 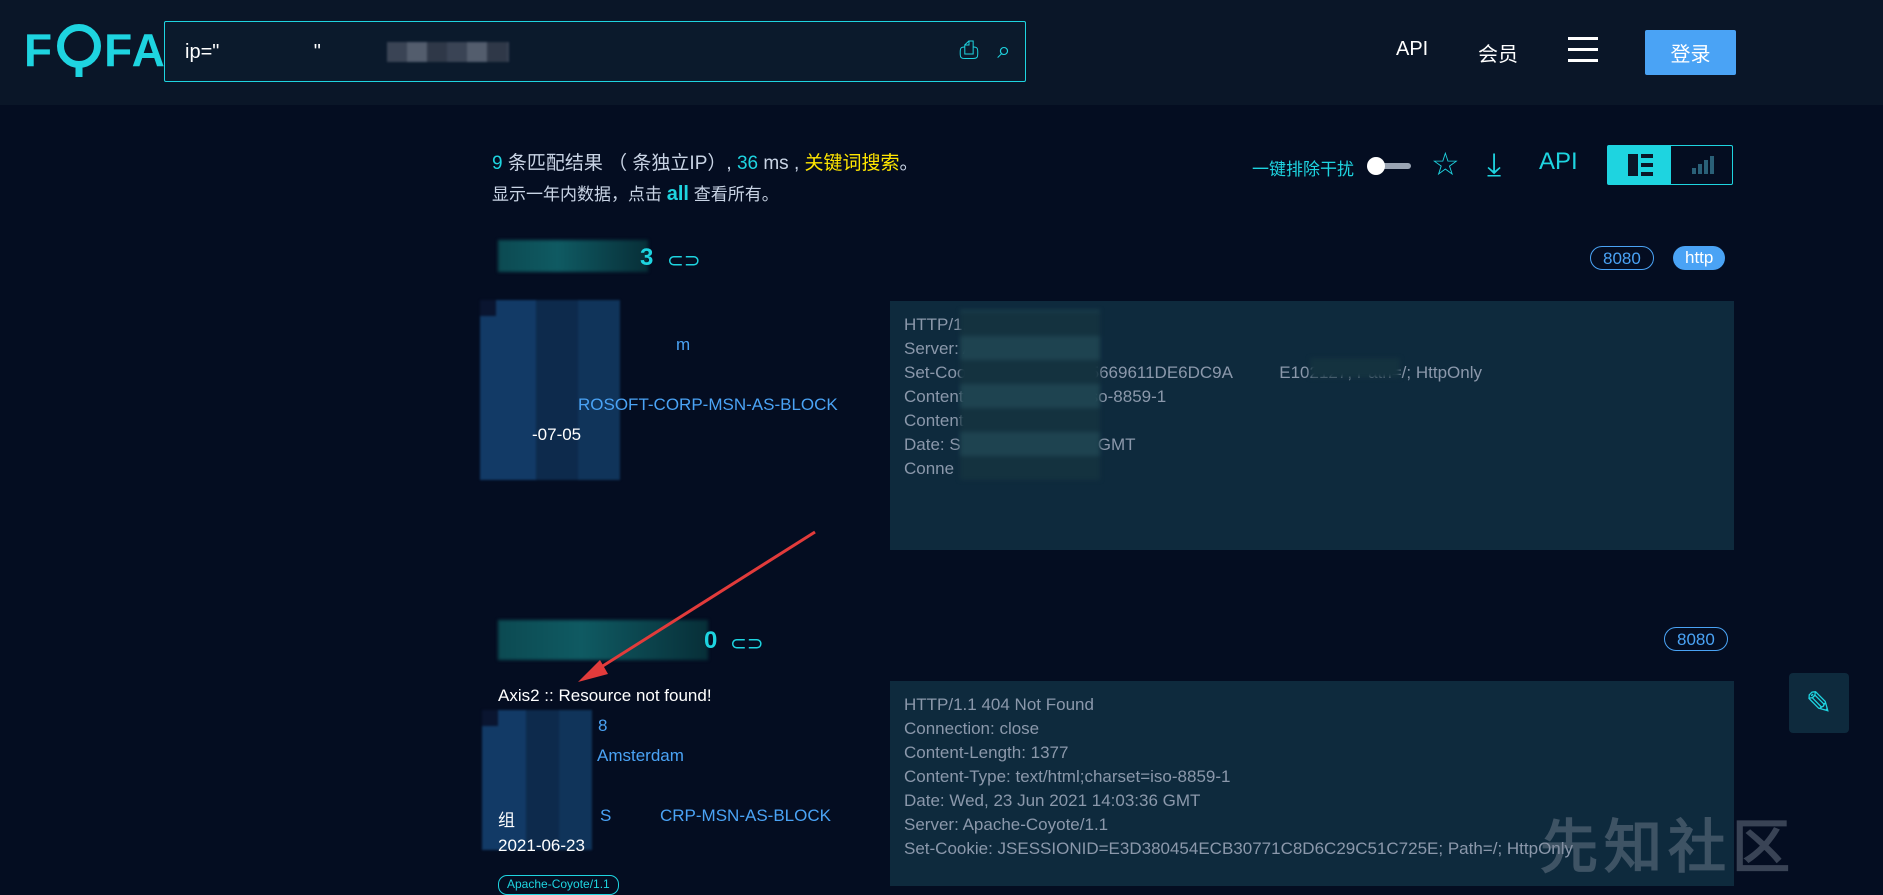 What do you see at coordinates (697, 606) in the screenshot?
I see `annotation-arrow` at bounding box center [697, 606].